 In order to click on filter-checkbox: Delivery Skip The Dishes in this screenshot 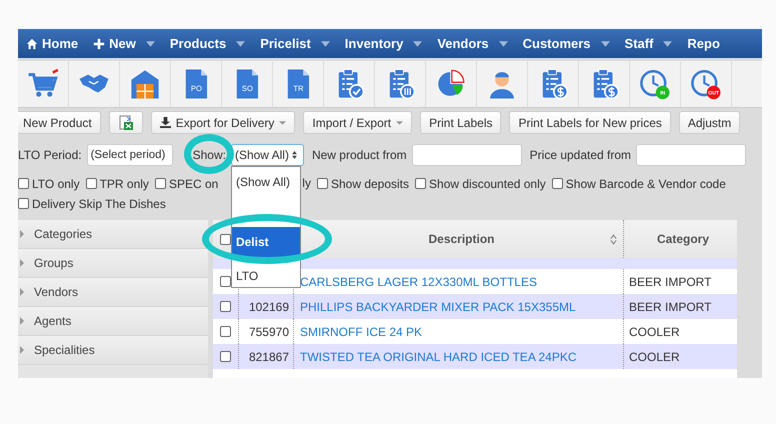, I will do `click(92, 203)`.